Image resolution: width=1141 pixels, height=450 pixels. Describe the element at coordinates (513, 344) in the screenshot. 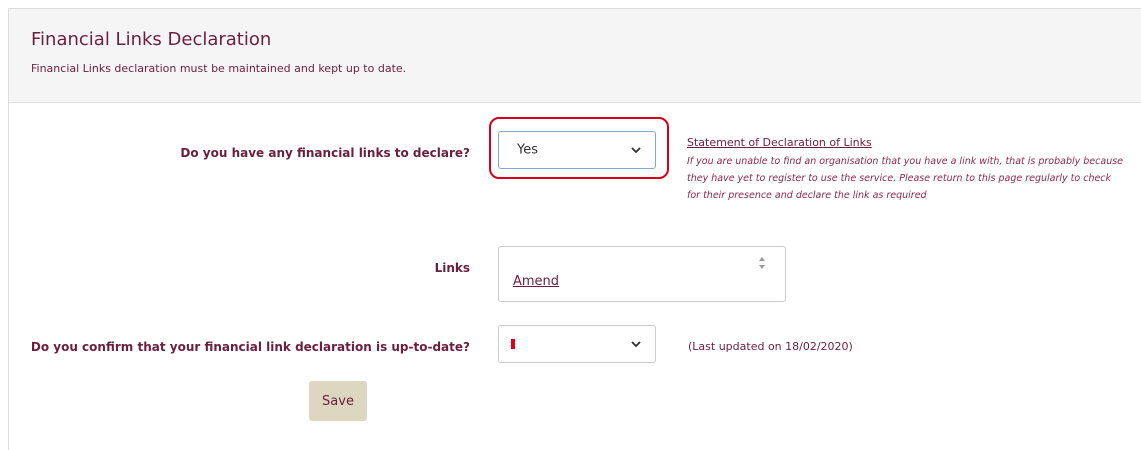

I see `required-marker` at that location.